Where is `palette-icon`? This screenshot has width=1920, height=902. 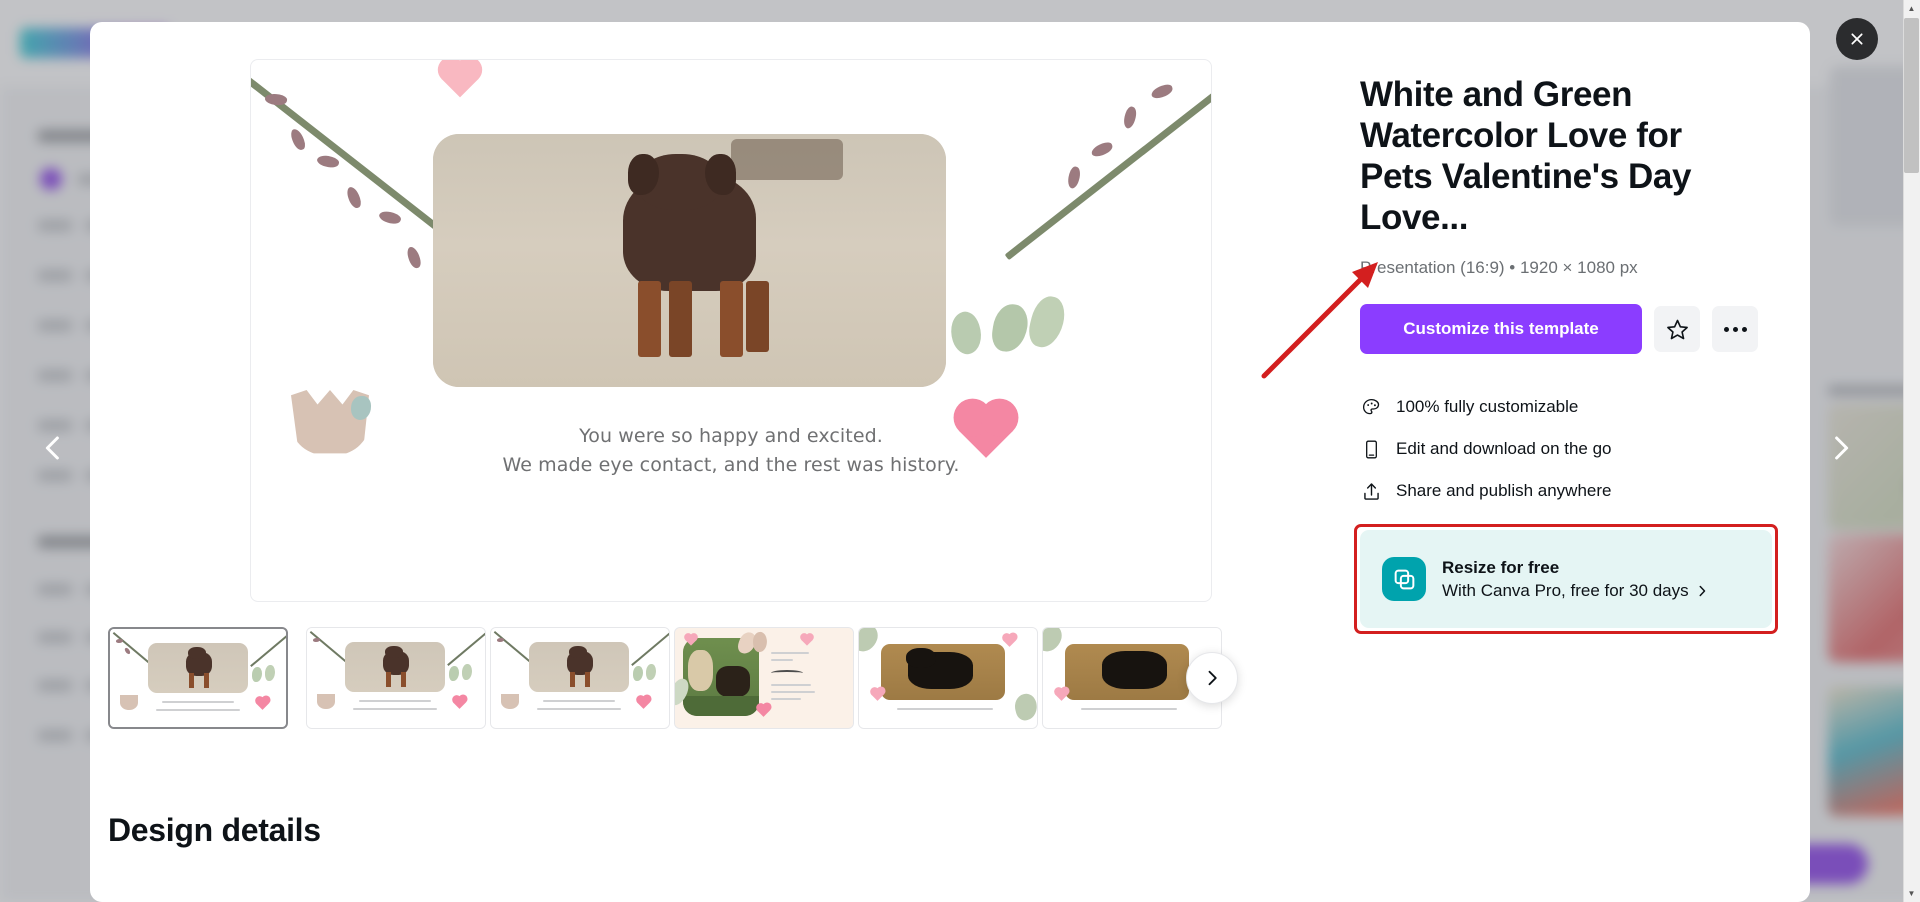 palette-icon is located at coordinates (1371, 407).